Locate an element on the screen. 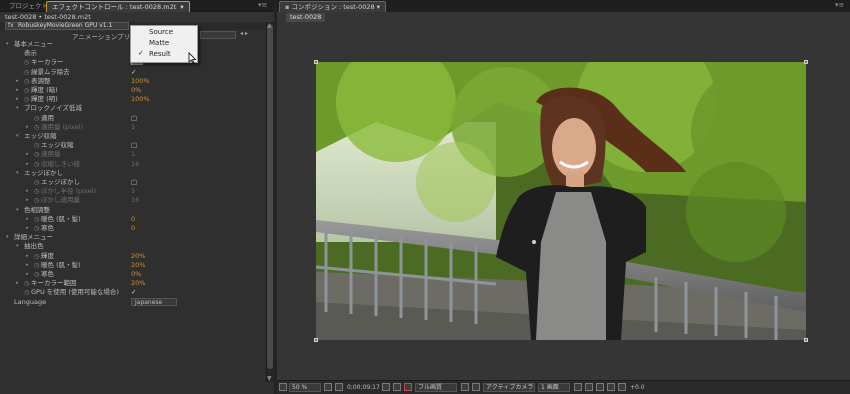 The image size is (850, 394). property-row: ▸ ◷ 適用量 1 is located at coordinates (133, 154).